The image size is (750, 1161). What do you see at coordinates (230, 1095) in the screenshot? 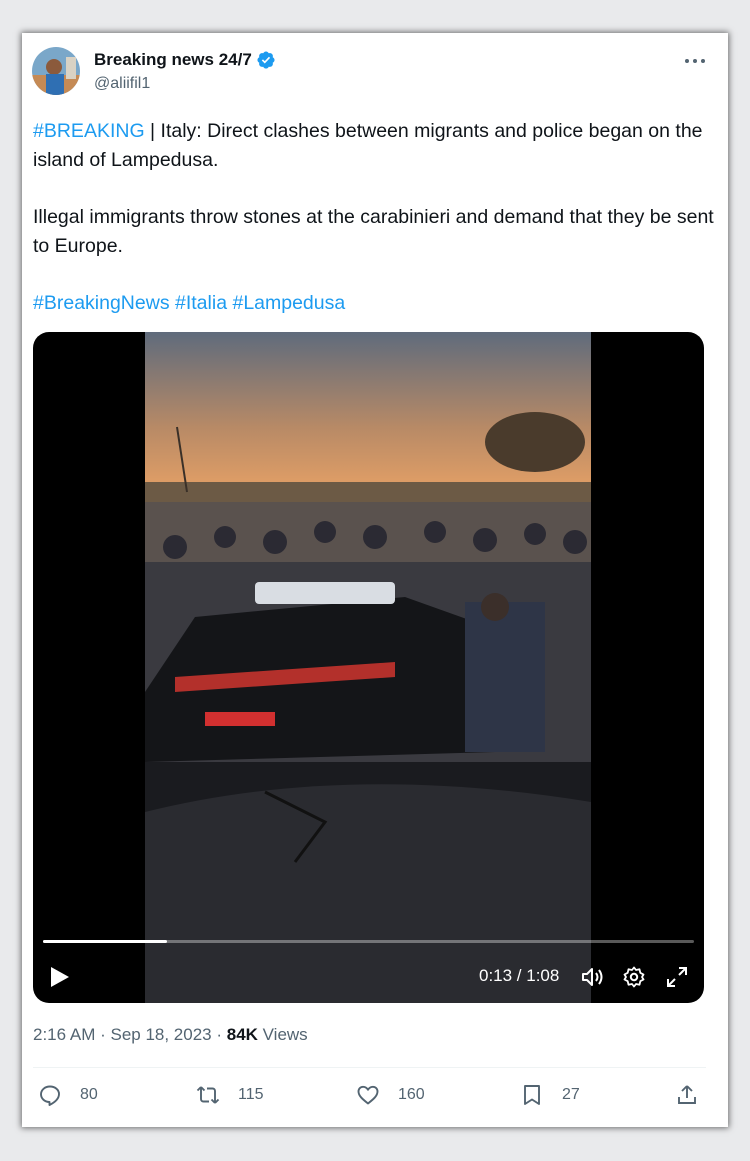
I see `repost-button: 115` at bounding box center [230, 1095].